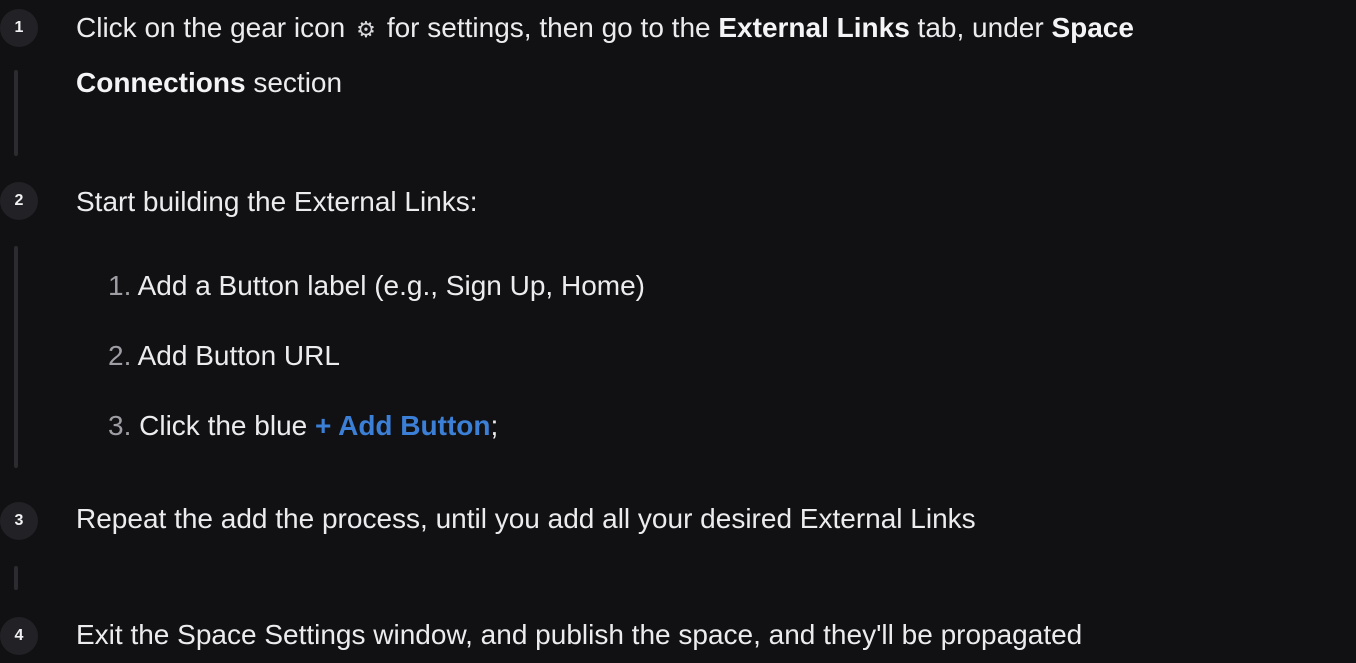 This screenshot has height=663, width=1356. What do you see at coordinates (19, 636) in the screenshot?
I see `step-number-badge: 4` at bounding box center [19, 636].